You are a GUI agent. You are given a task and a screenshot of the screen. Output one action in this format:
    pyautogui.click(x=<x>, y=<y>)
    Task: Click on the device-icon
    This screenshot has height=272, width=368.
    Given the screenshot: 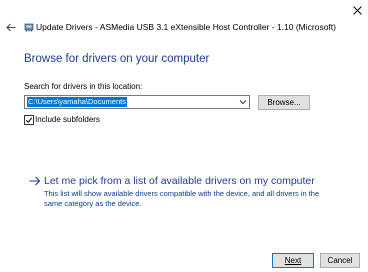 What is the action you would take?
    pyautogui.click(x=29, y=27)
    